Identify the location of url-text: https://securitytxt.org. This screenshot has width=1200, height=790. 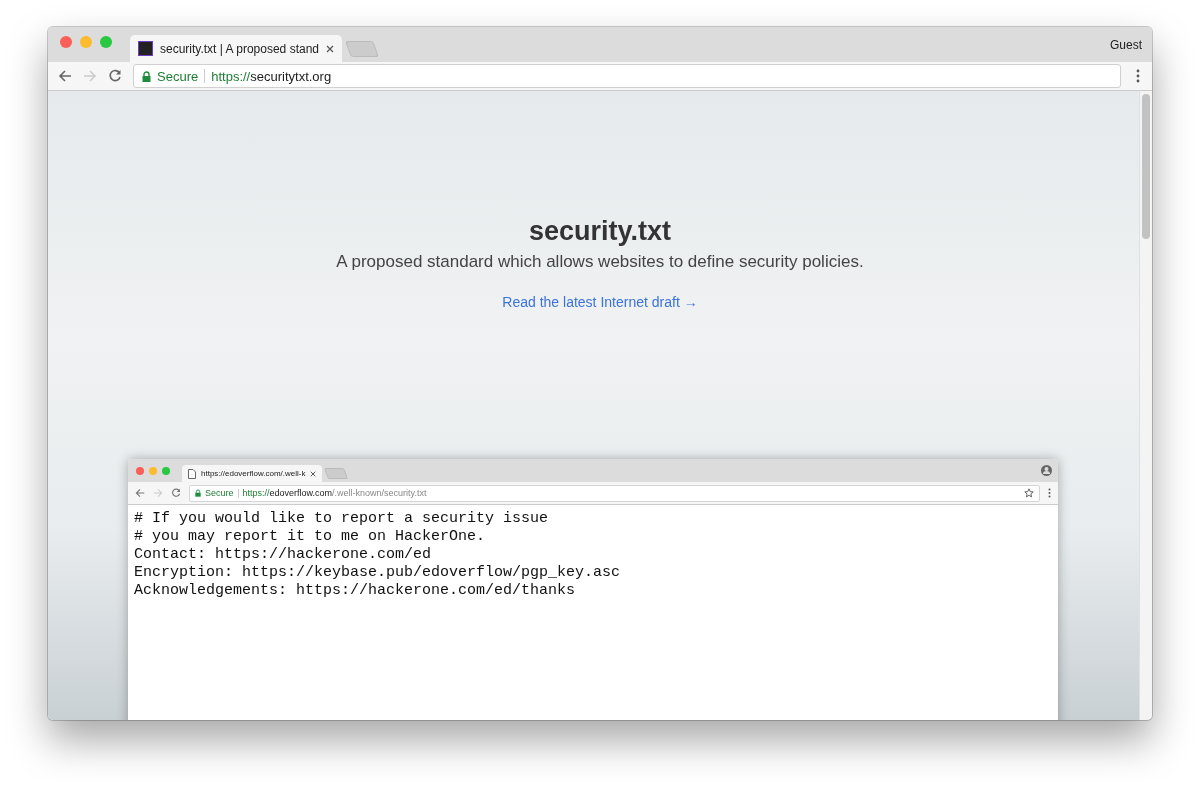
(271, 76).